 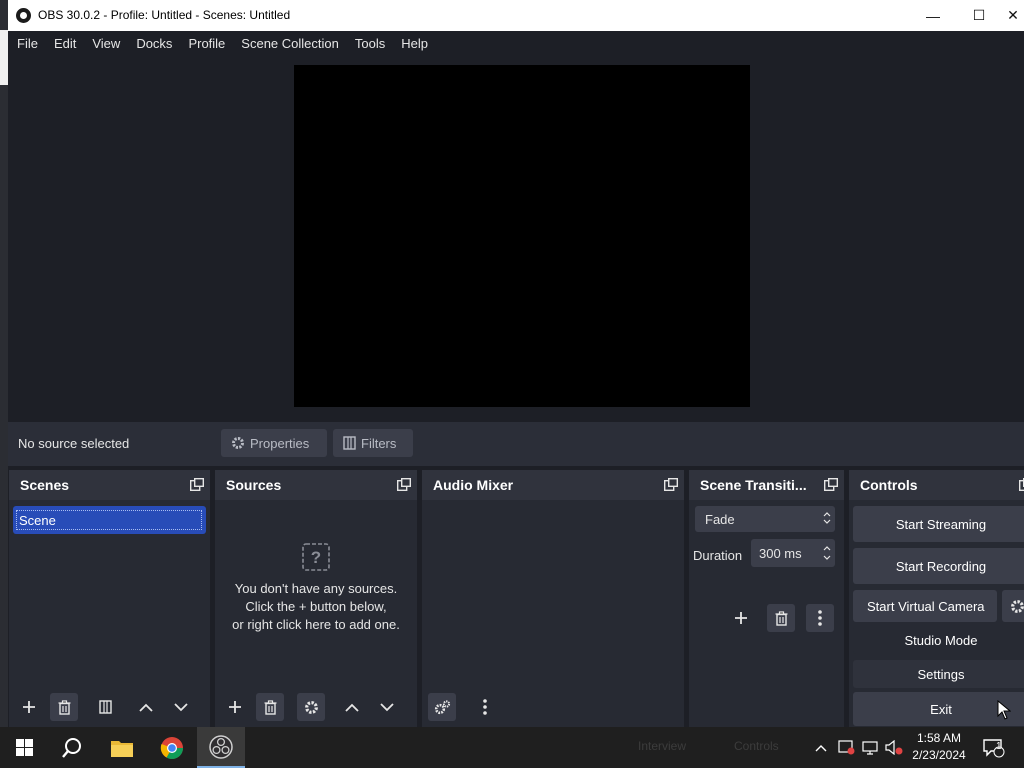 I want to click on sources-empty-line-2: Click the + button below,, so click(x=316, y=606).